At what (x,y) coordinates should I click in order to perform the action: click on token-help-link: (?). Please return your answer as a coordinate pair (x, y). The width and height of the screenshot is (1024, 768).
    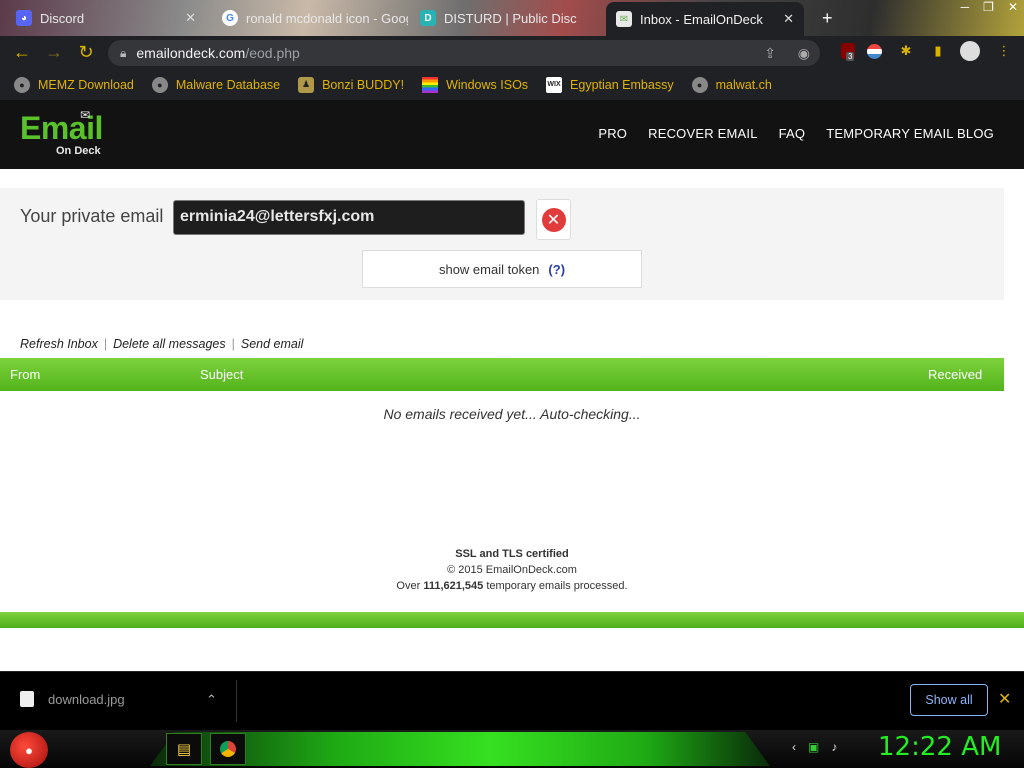
    Looking at the image, I should click on (556, 269).